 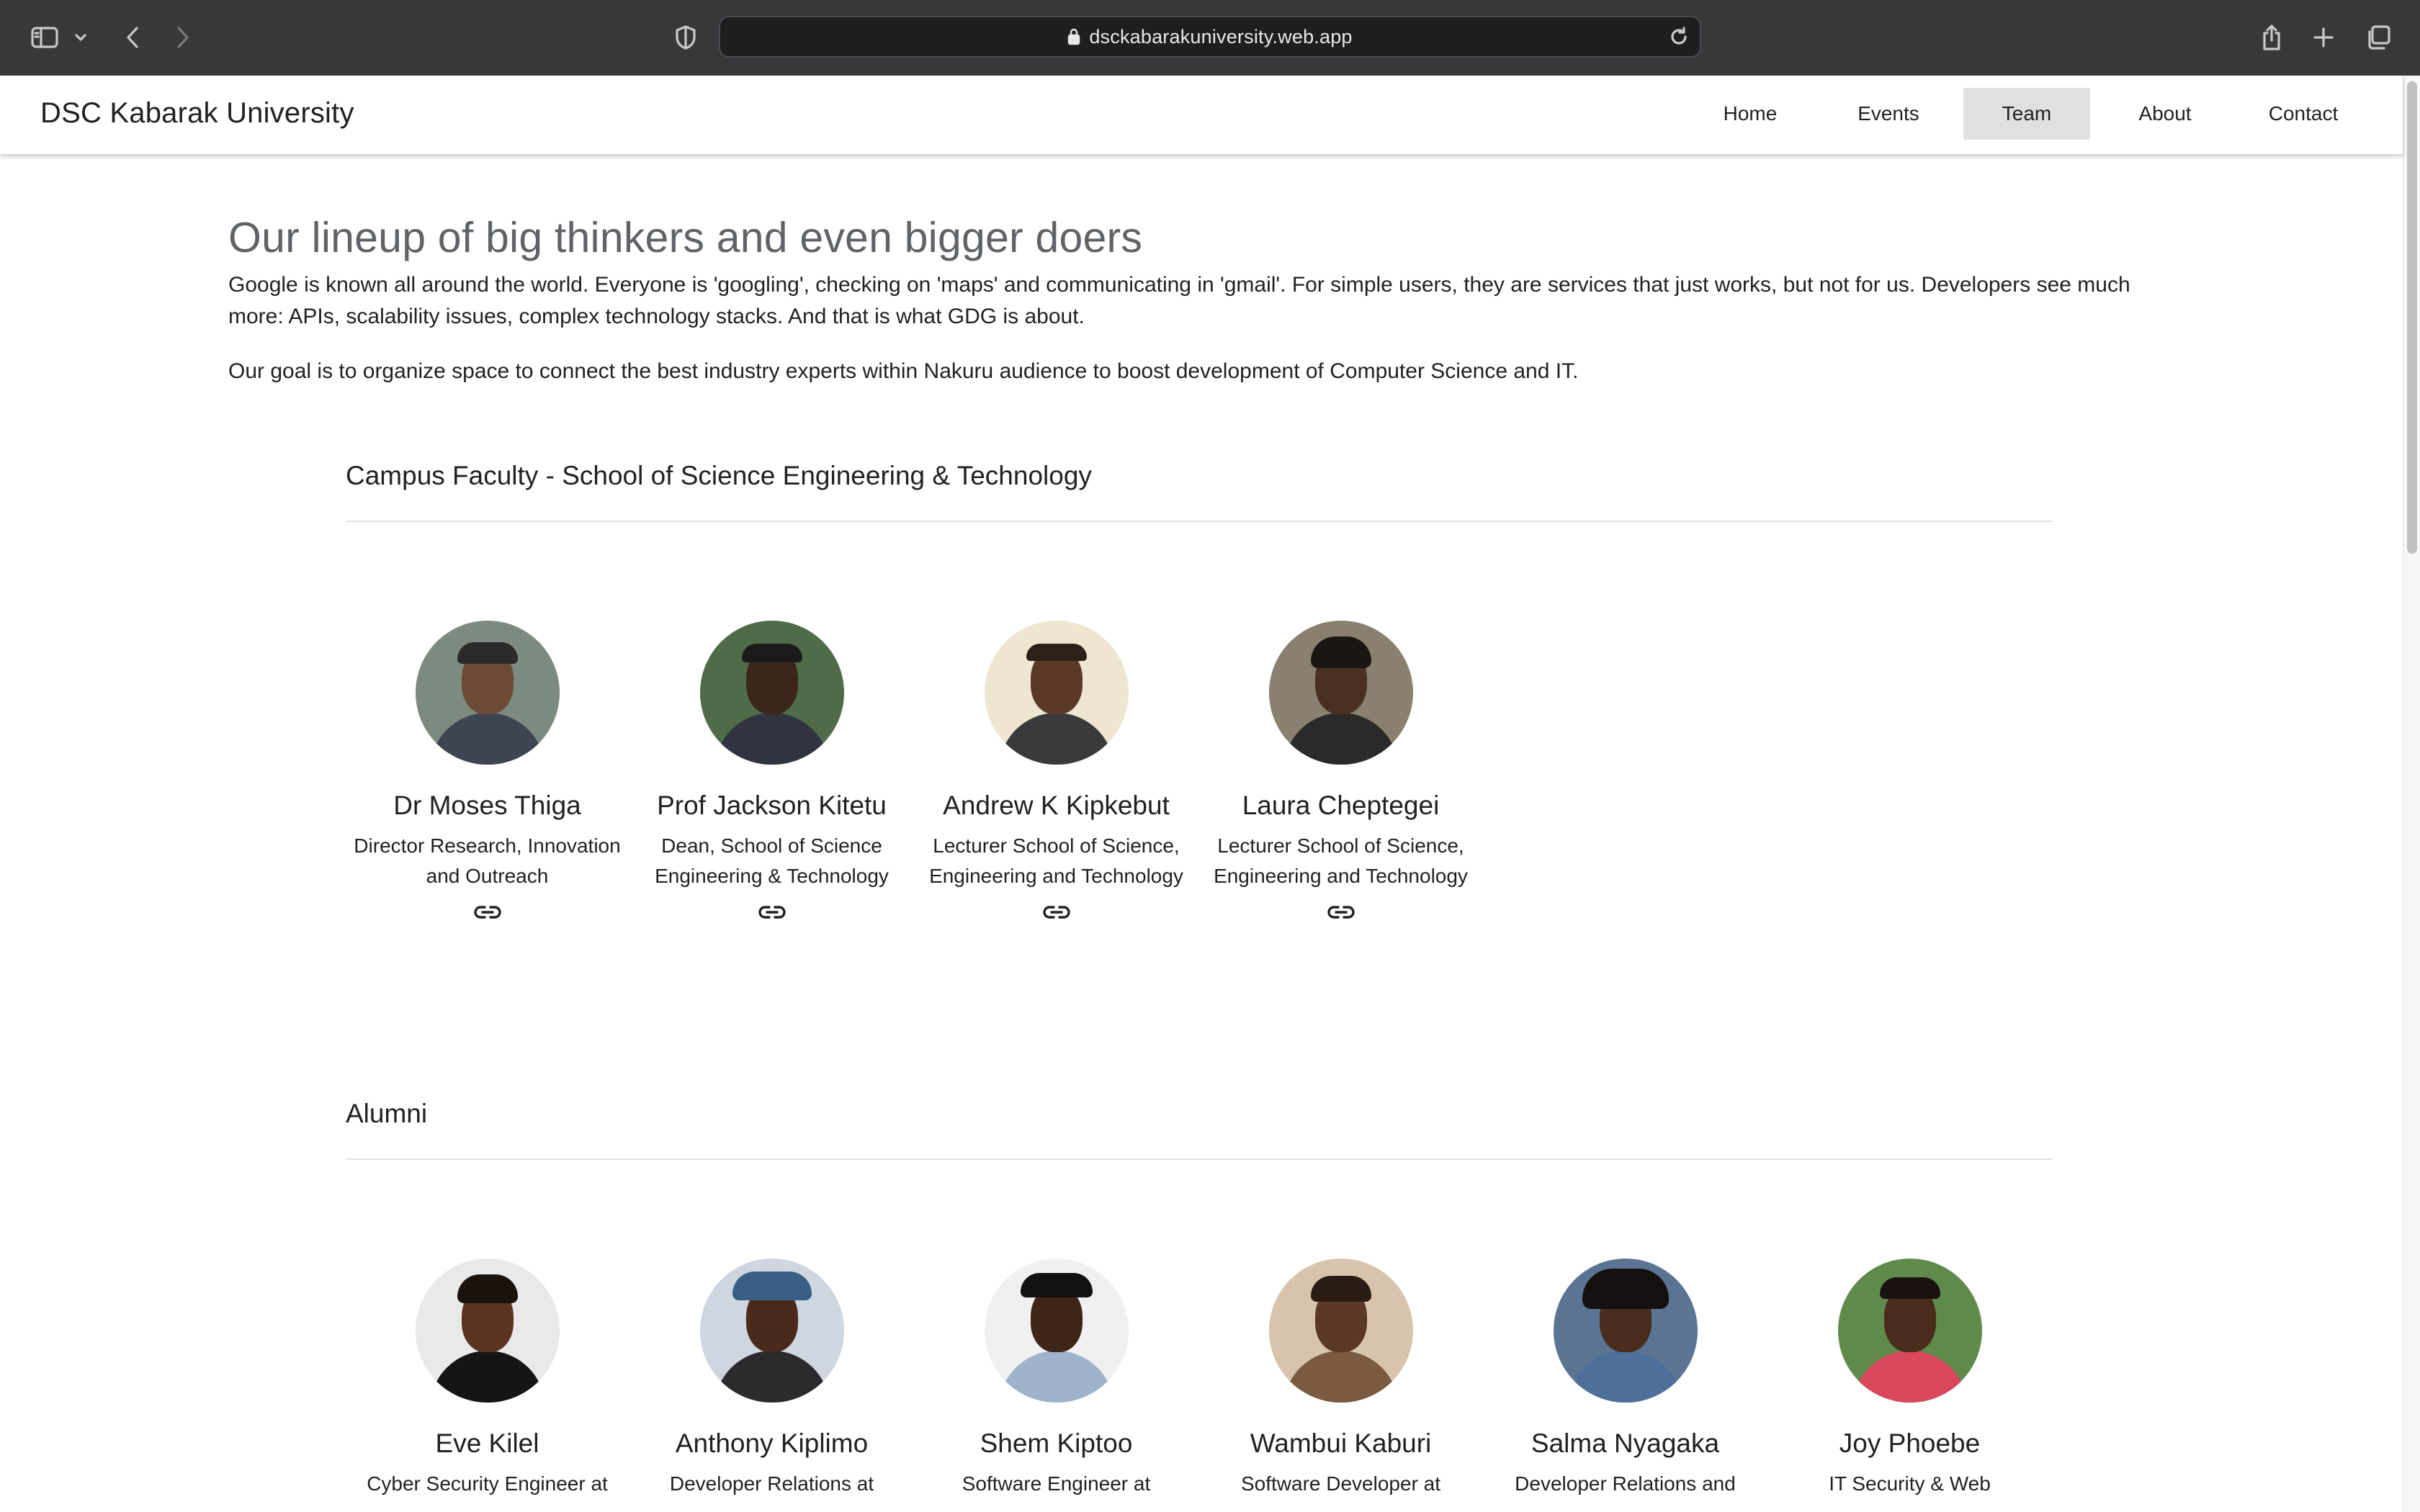 What do you see at coordinates (2323, 37) in the screenshot?
I see `new-tab-icon` at bounding box center [2323, 37].